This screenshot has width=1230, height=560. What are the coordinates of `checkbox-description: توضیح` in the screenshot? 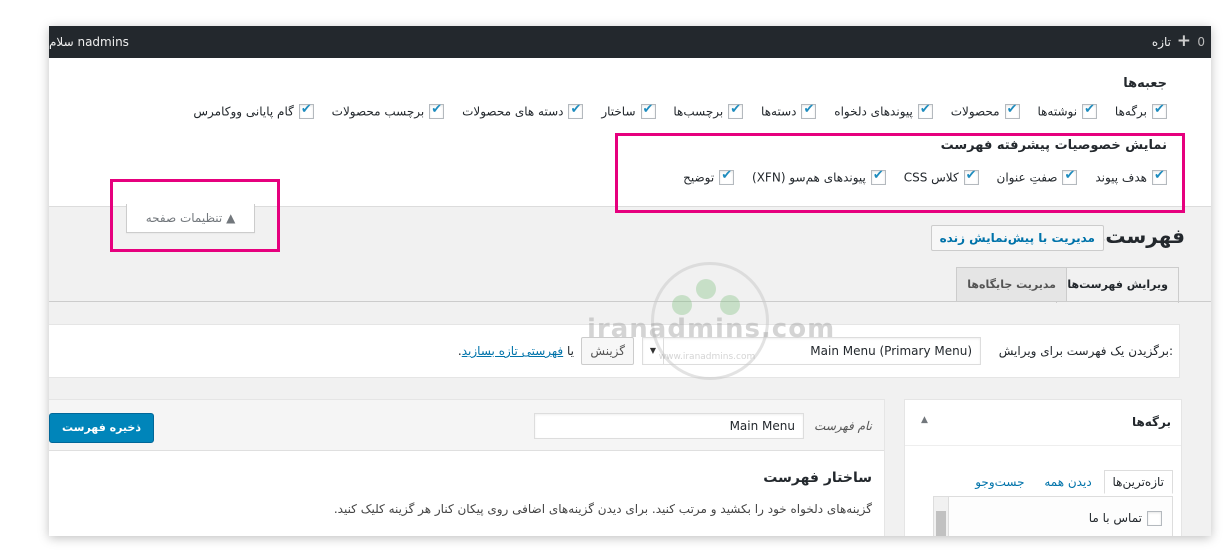 It's located at (709, 176).